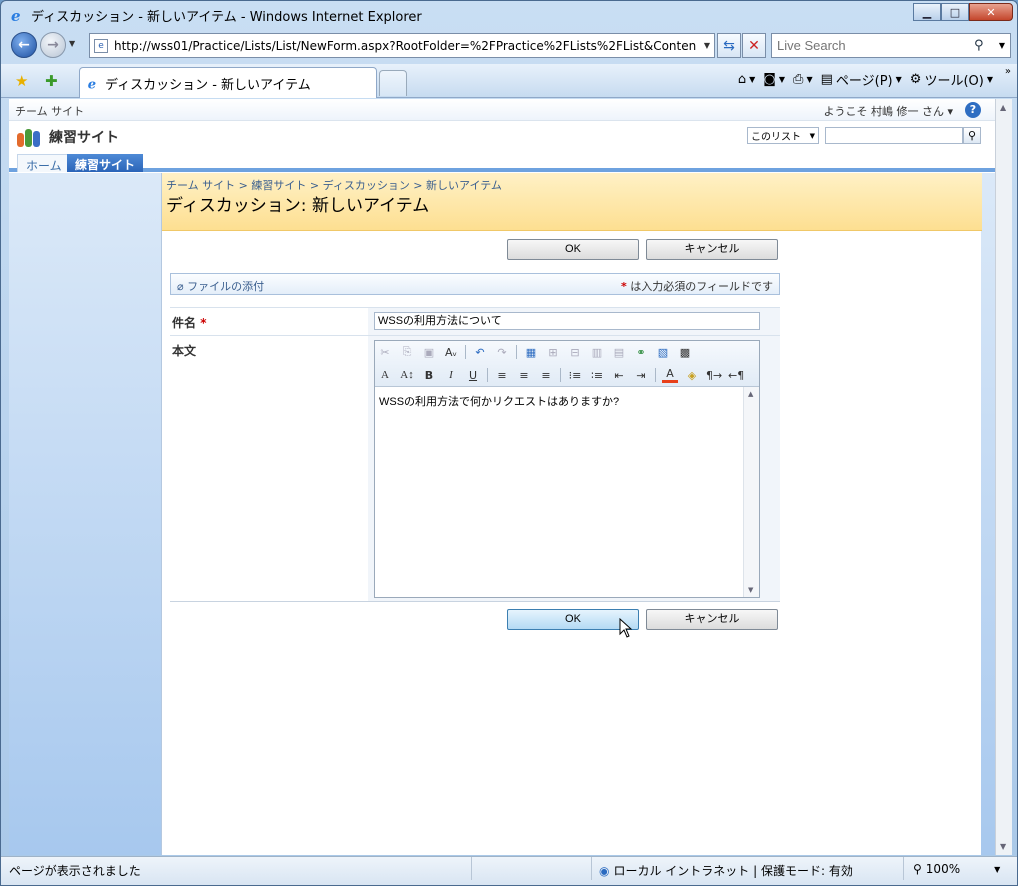  Describe the element at coordinates (451, 352) in the screenshot. I see `spellcheck-icon: Aᵥ` at that location.